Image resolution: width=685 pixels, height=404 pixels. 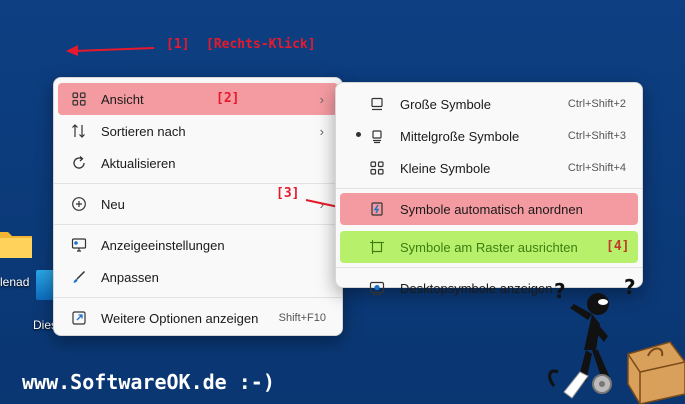 What do you see at coordinates (16, 243) in the screenshot?
I see `folder-icon` at bounding box center [16, 243].